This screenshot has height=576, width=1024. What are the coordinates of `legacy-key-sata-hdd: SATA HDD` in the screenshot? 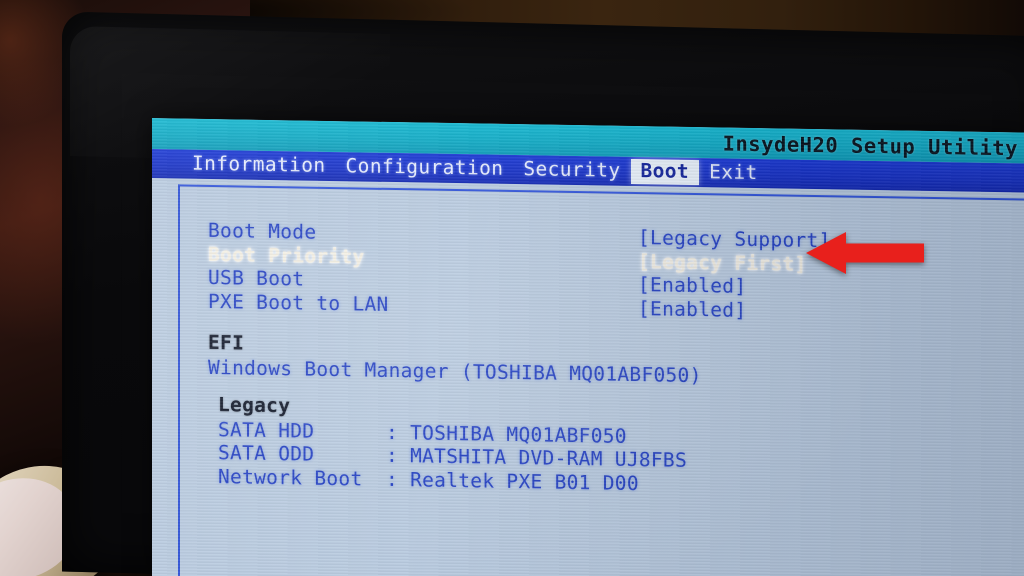 It's located at (266, 430).